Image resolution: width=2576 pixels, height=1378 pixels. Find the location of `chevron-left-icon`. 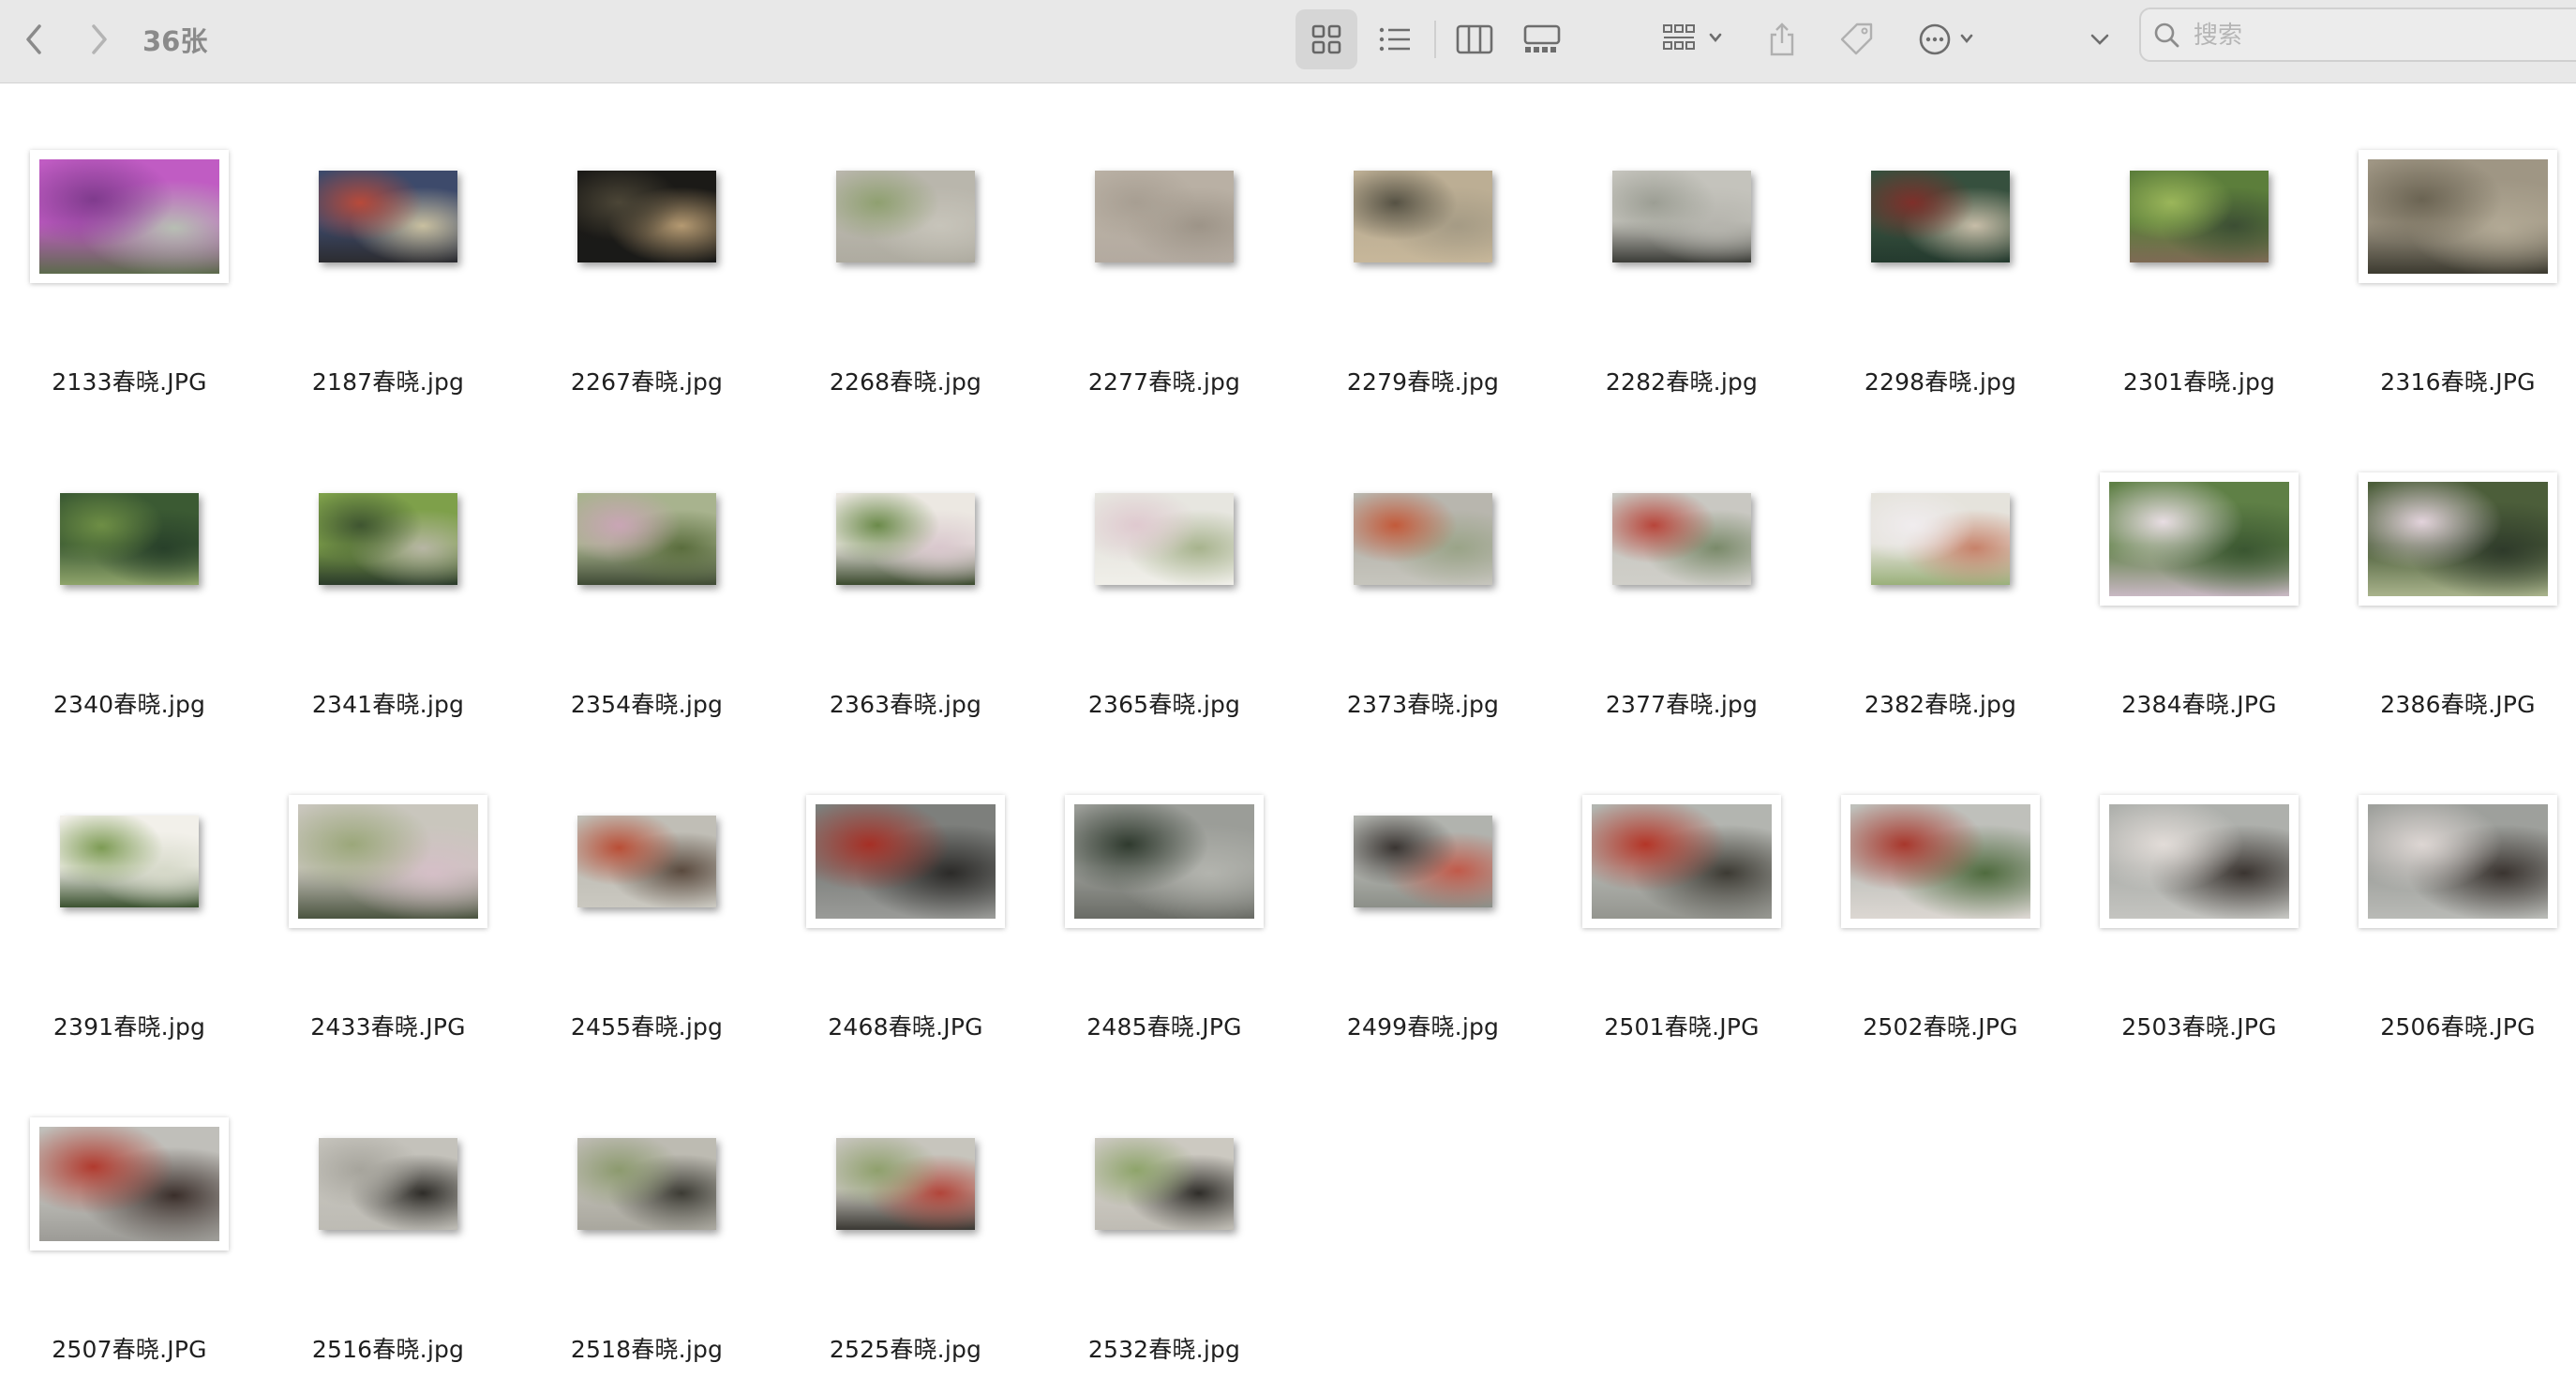

chevron-left-icon is located at coordinates (33, 39).